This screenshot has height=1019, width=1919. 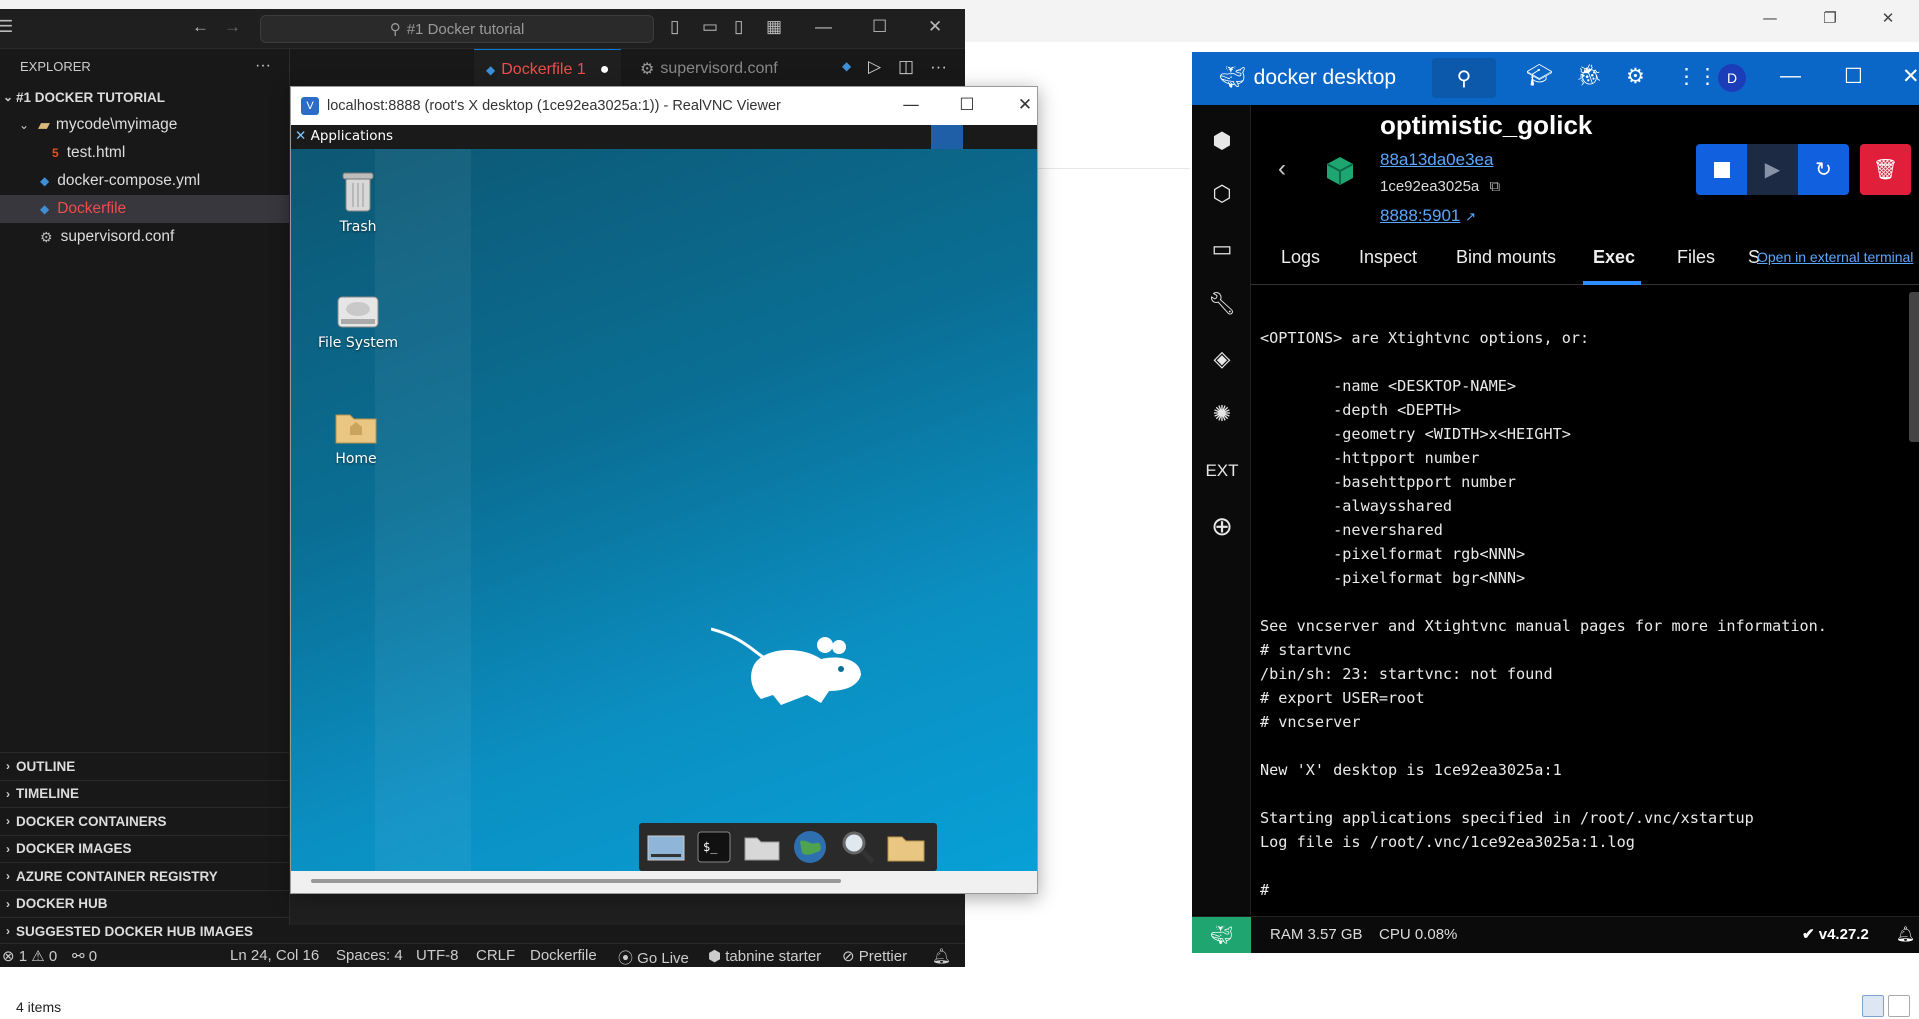 What do you see at coordinates (1835, 934) in the screenshot?
I see `version-badge: ✔ v4.27.2` at bounding box center [1835, 934].